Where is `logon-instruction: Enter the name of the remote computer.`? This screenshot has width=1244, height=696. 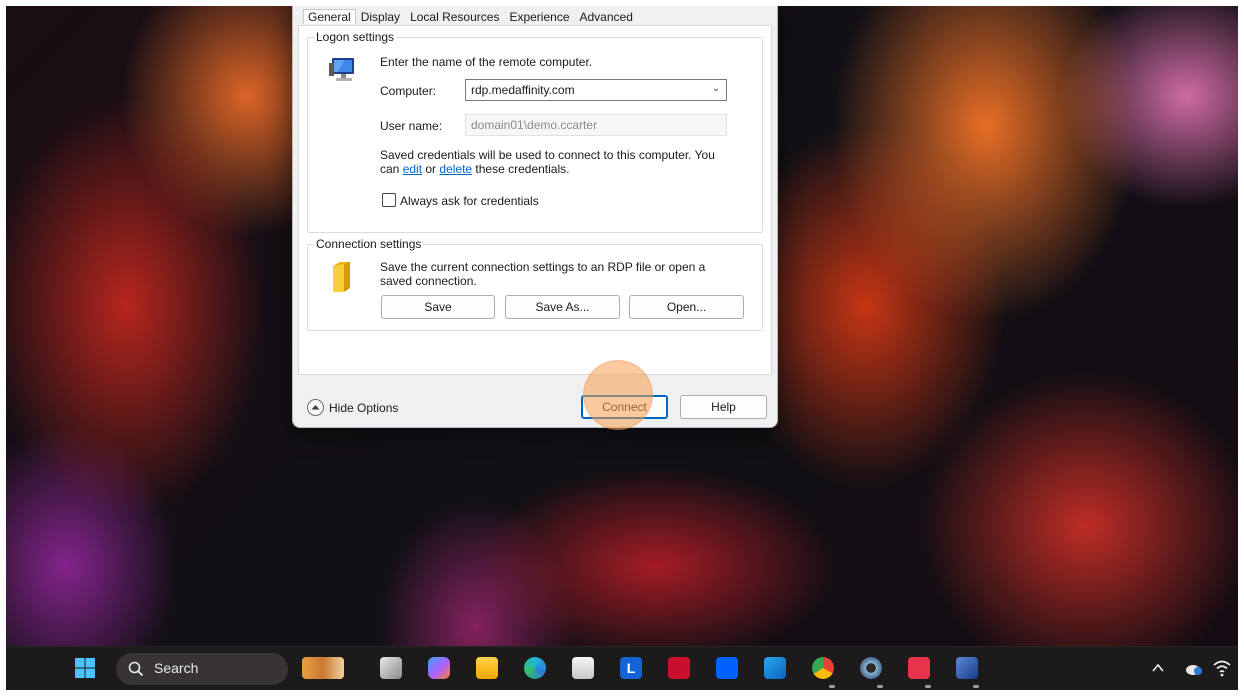
logon-instruction: Enter the name of the remote computer. is located at coordinates (486, 62).